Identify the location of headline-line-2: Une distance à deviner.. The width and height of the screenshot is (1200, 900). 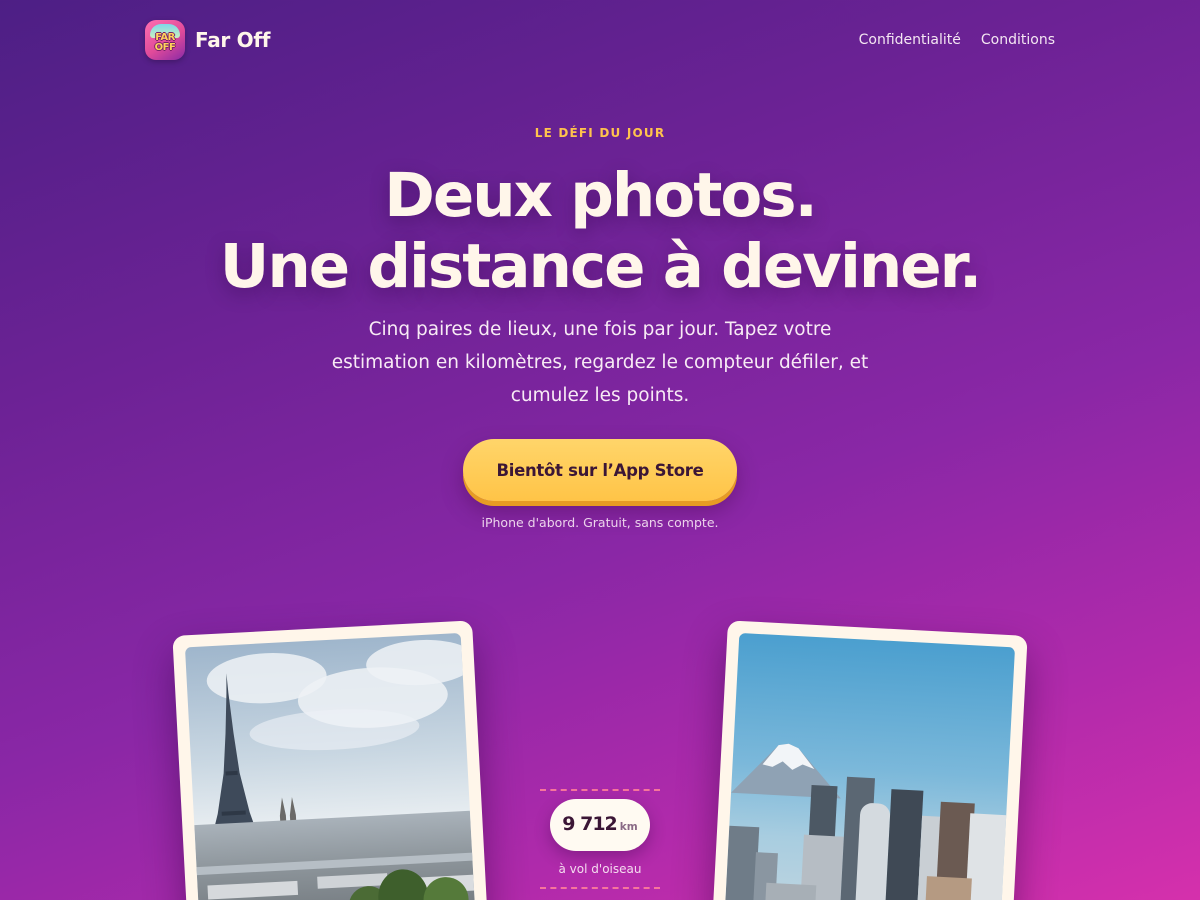
(600, 266).